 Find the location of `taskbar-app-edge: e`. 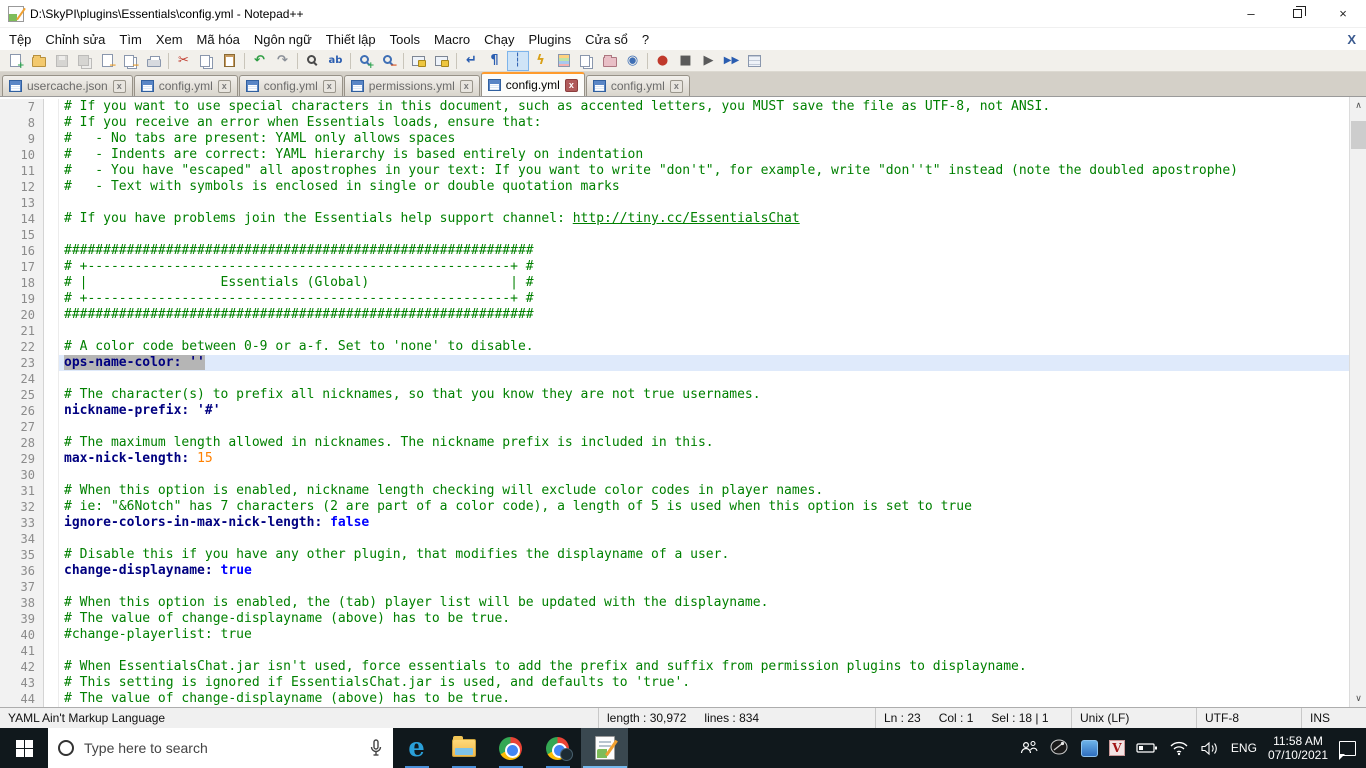

taskbar-app-edge: e is located at coordinates (416, 748).